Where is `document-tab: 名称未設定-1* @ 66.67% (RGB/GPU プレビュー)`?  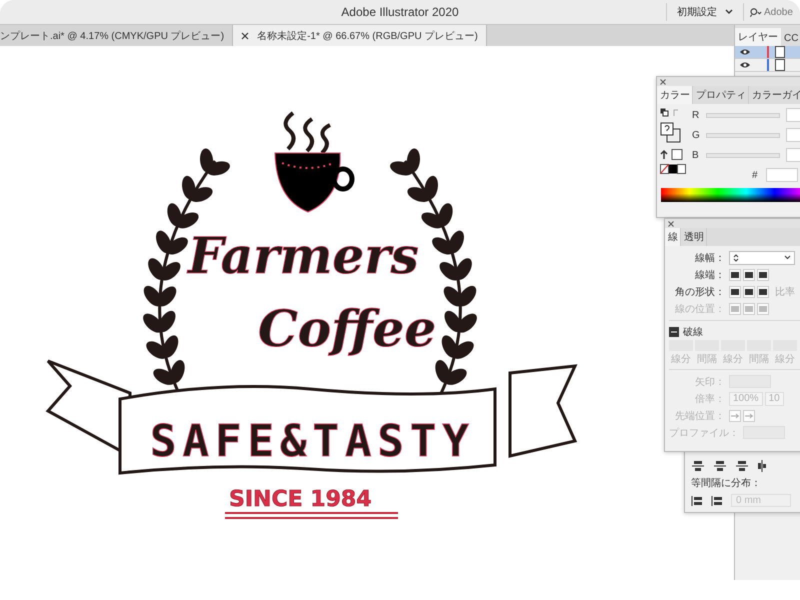 document-tab: 名称未設定-1* @ 66.67% (RGB/GPU プレビュー) is located at coordinates (360, 35).